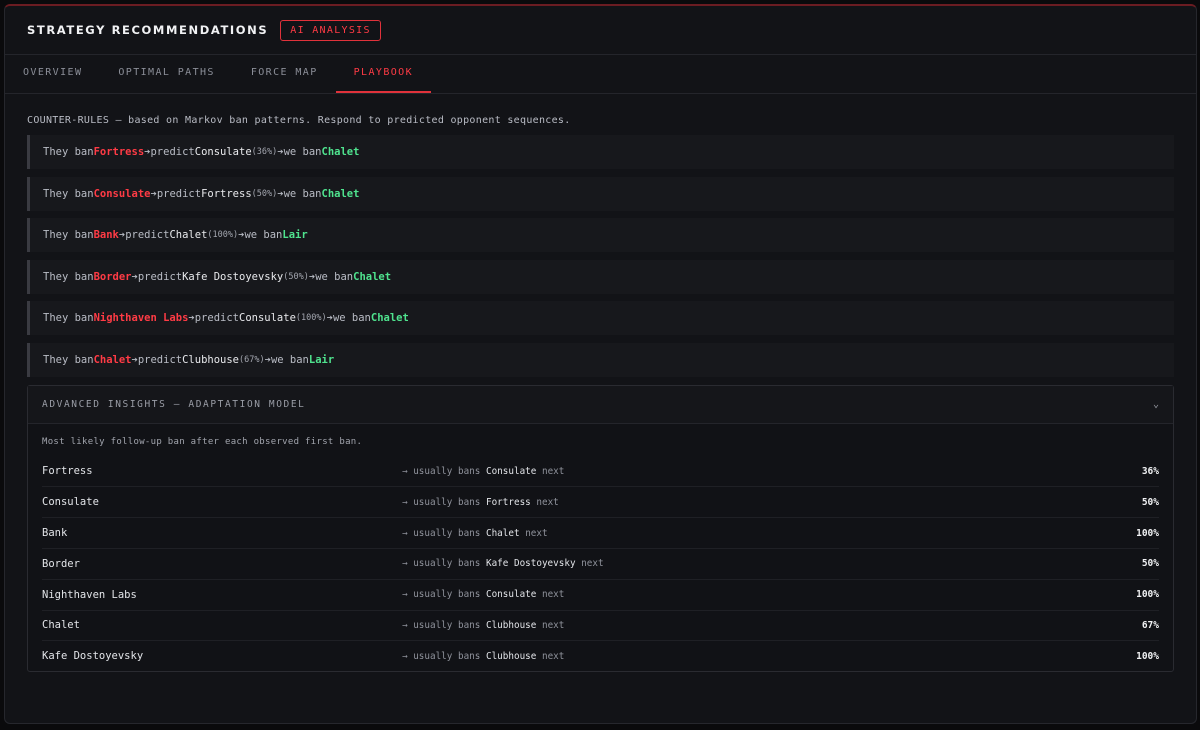 The height and width of the screenshot is (730, 1200). Describe the element at coordinates (383, 74) in the screenshot. I see `tab-playbook: PLAYBOOK` at that location.